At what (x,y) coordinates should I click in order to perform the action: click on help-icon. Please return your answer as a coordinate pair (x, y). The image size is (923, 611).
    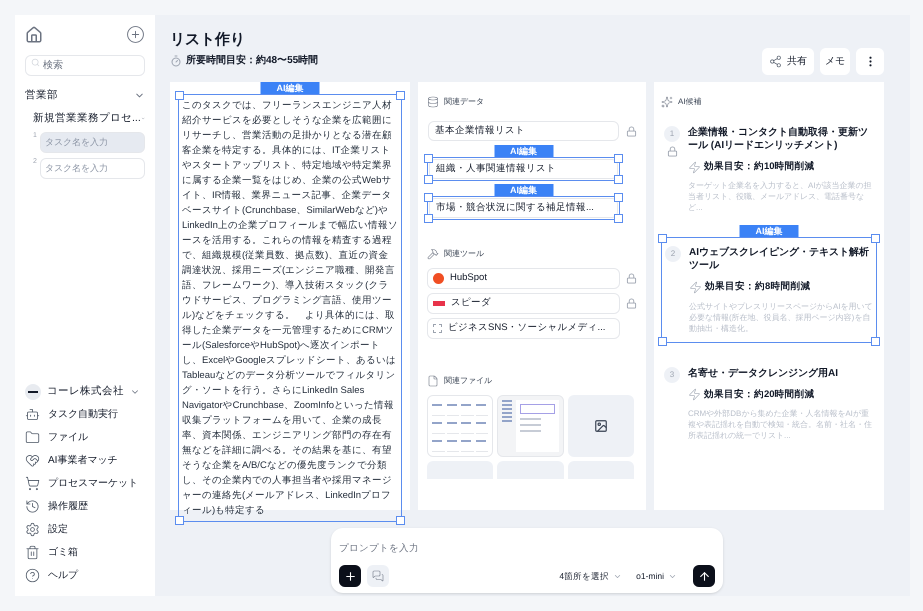
    Looking at the image, I should click on (32, 575).